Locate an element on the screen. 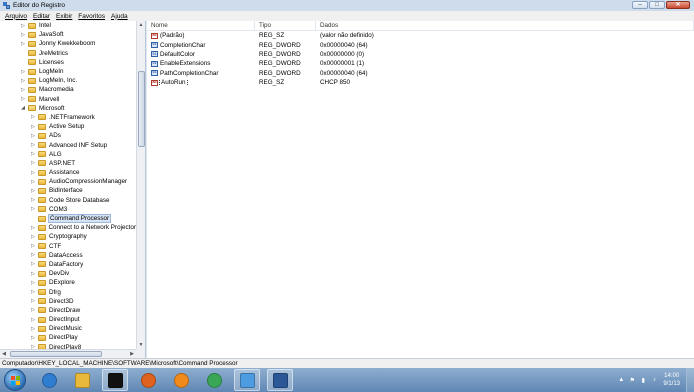  tree-item: ▷ Connect to a Network Projector is located at coordinates (68, 227).